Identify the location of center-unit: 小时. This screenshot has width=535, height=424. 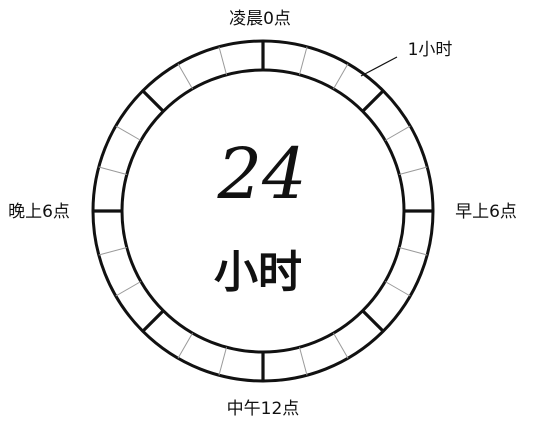
(258, 272).